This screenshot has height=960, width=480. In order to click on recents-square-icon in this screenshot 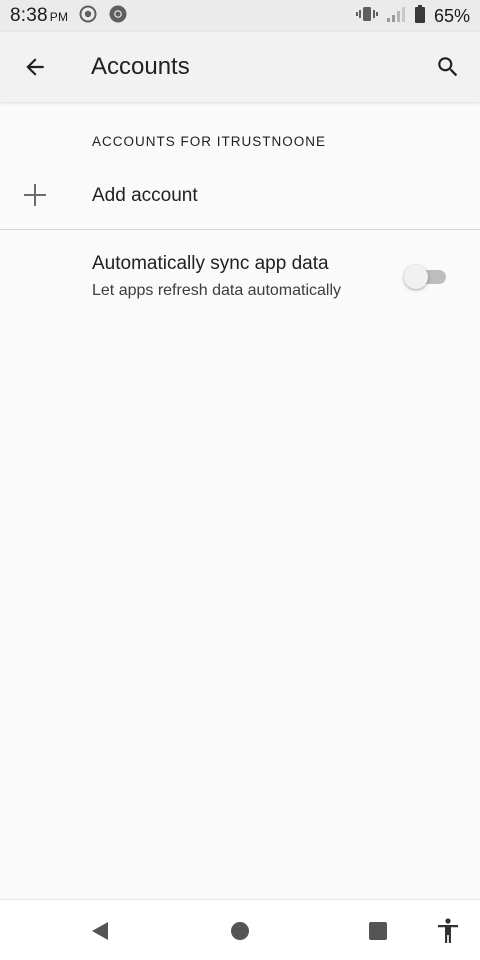, I will do `click(378, 930)`.